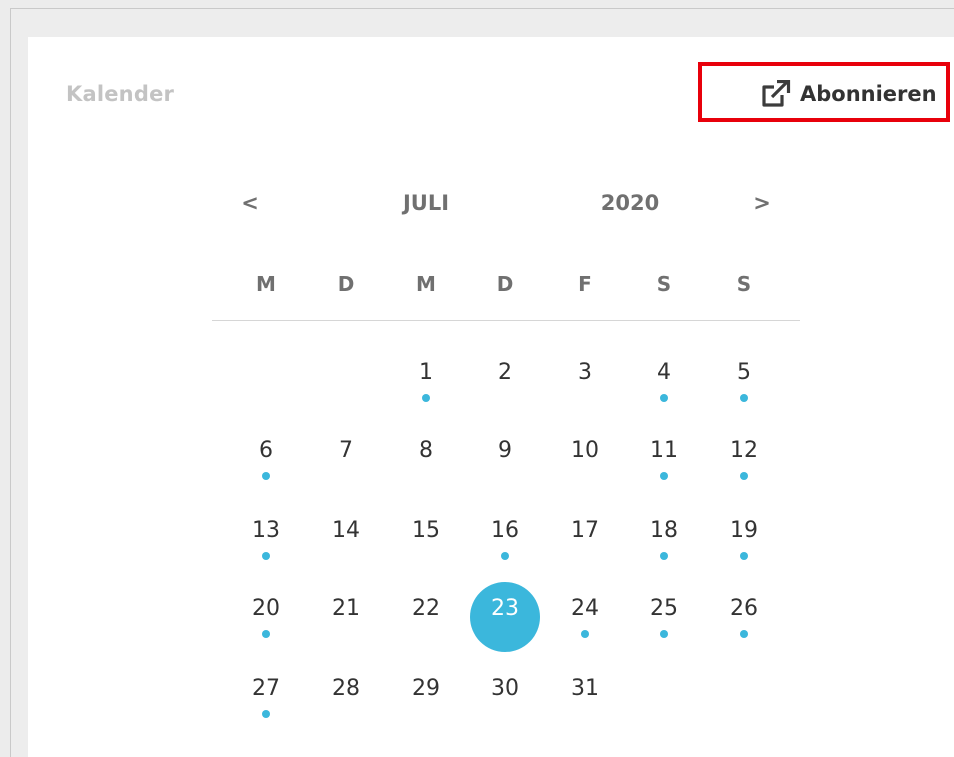  I want to click on day-cell: 6, so click(266, 459).